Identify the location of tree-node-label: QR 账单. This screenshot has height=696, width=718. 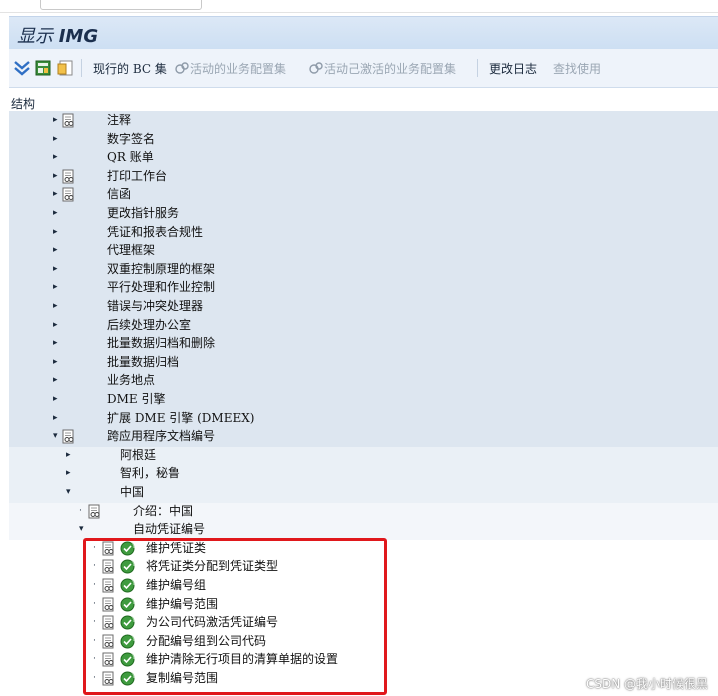
(130, 157).